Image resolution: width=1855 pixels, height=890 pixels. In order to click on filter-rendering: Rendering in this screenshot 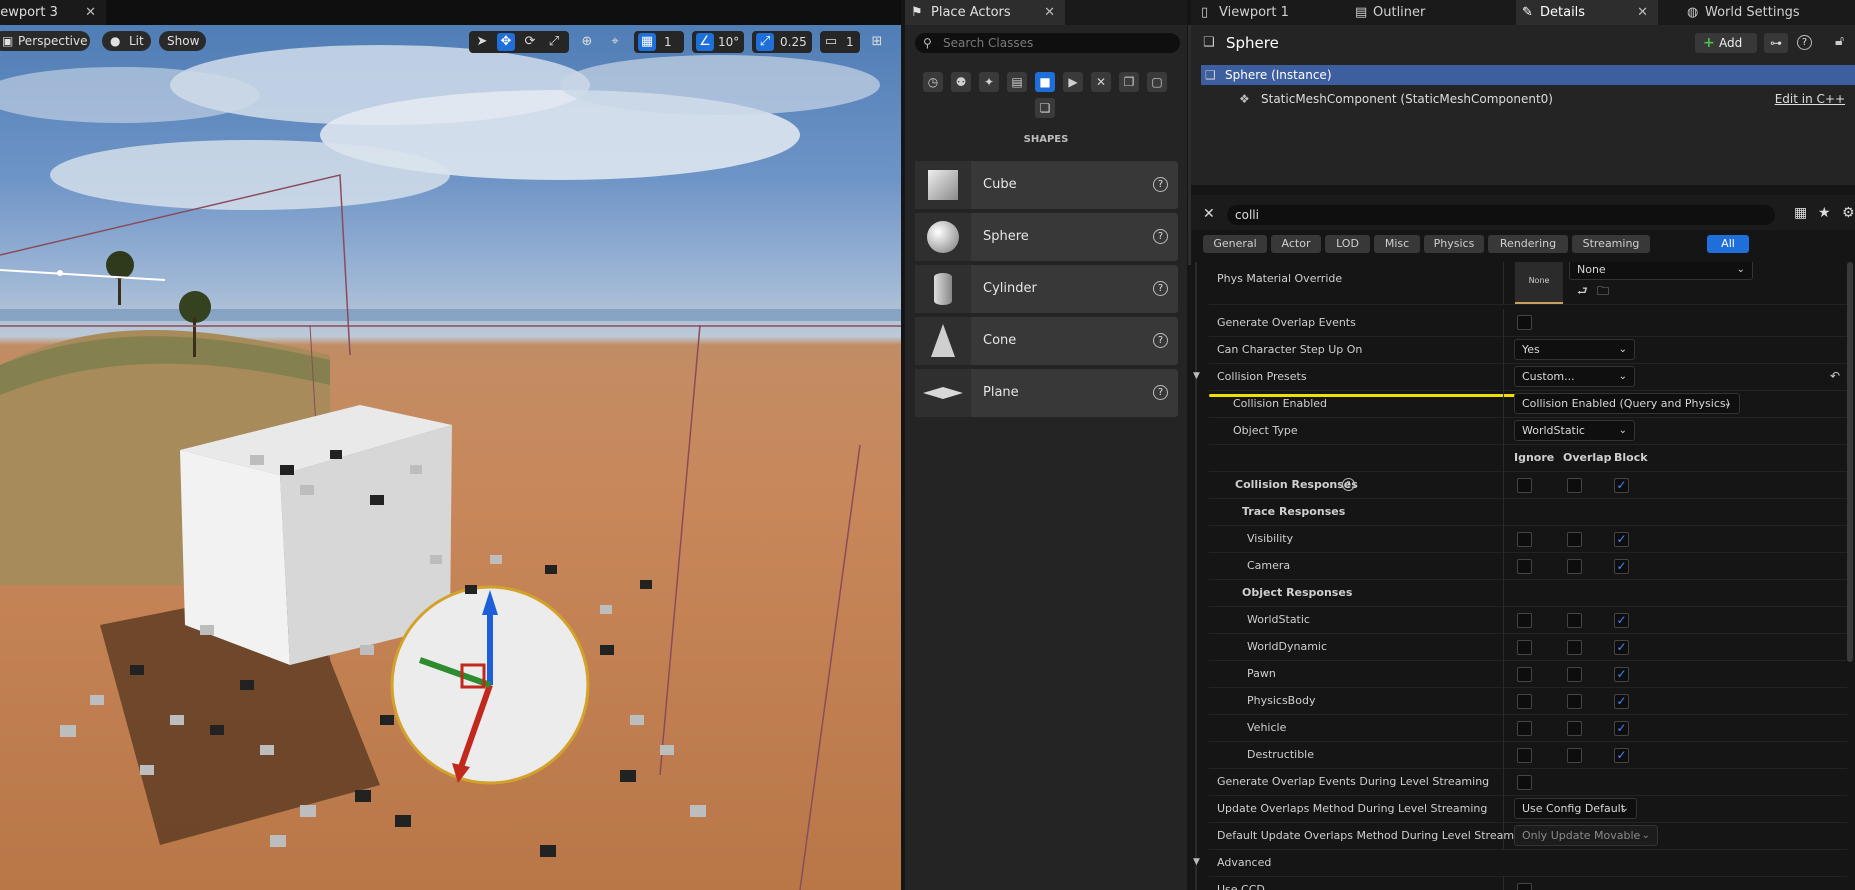, I will do `click(1528, 244)`.